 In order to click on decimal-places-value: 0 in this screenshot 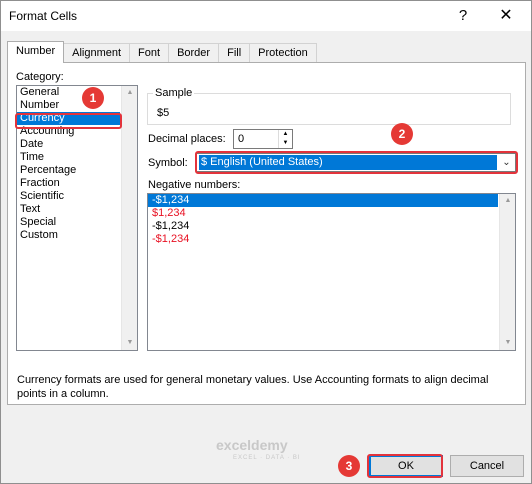, I will do `click(241, 139)`.